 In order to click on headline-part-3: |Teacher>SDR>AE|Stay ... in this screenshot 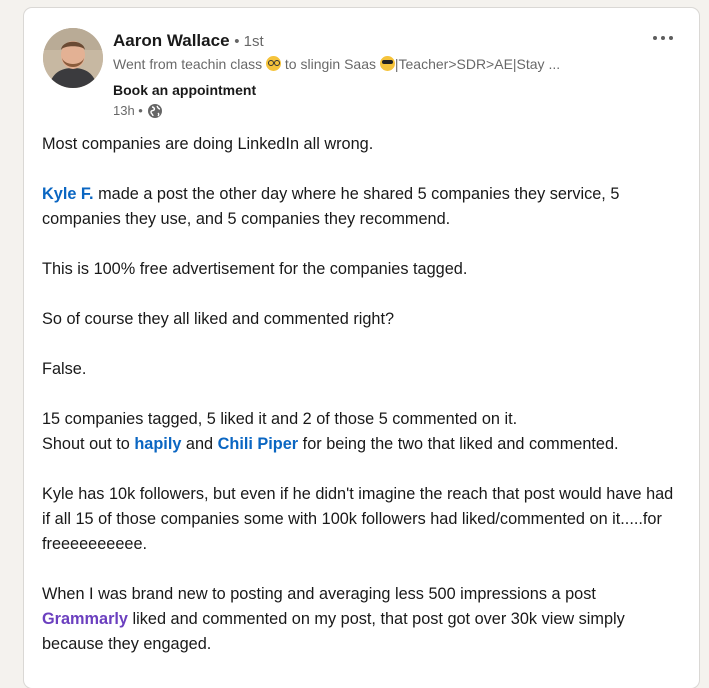, I will do `click(477, 64)`.